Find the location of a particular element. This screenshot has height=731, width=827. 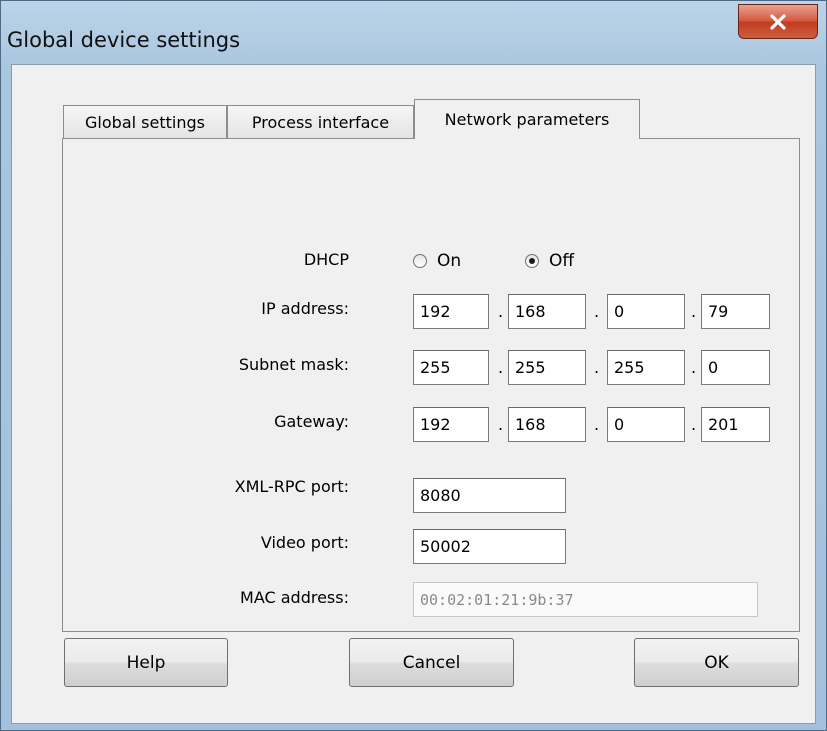

subnet-octet-2-field: 255 is located at coordinates (547, 367).